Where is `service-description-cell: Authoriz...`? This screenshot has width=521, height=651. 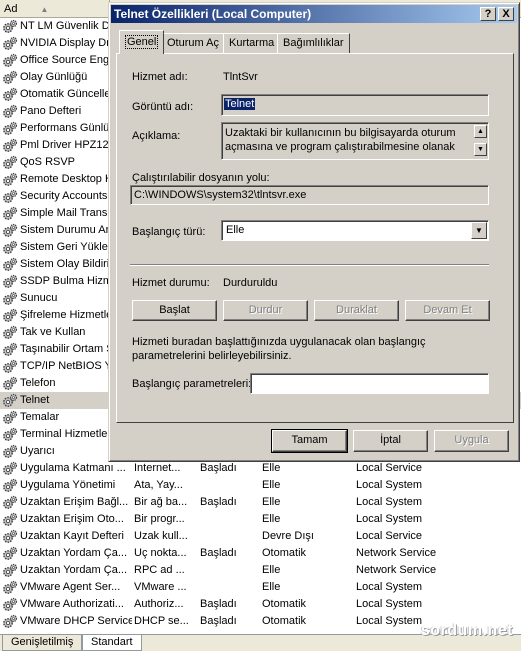 service-description-cell: Authoriz... is located at coordinates (159, 604).